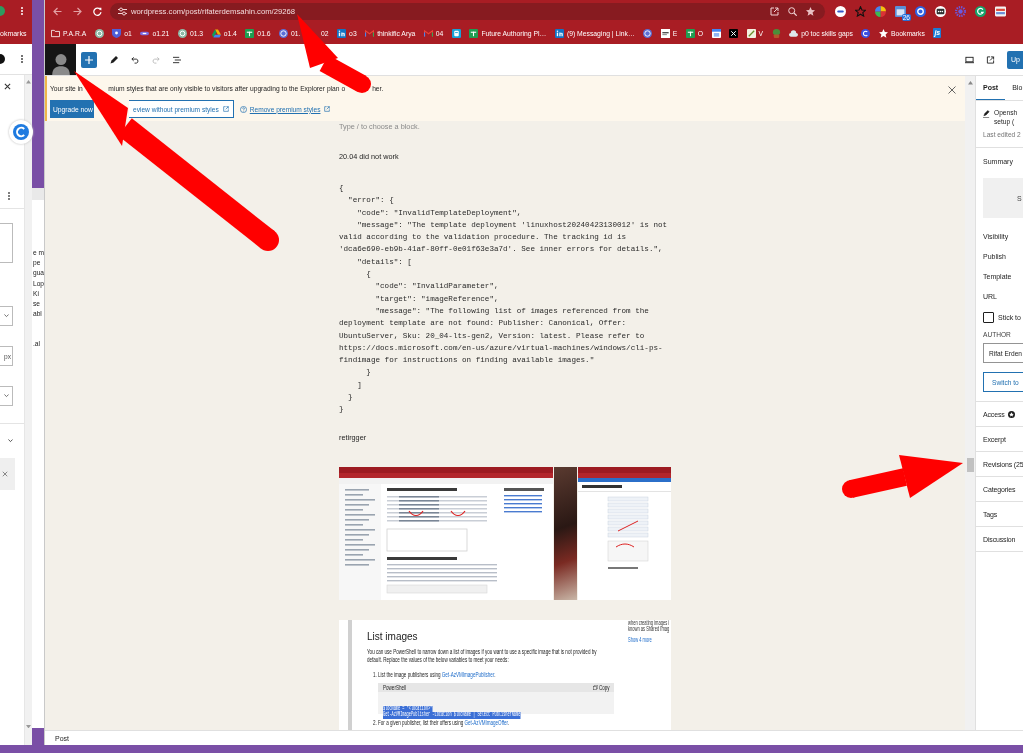 The image size is (1023, 753). Describe the element at coordinates (970, 59) in the screenshot. I see `desktop-icon` at that location.